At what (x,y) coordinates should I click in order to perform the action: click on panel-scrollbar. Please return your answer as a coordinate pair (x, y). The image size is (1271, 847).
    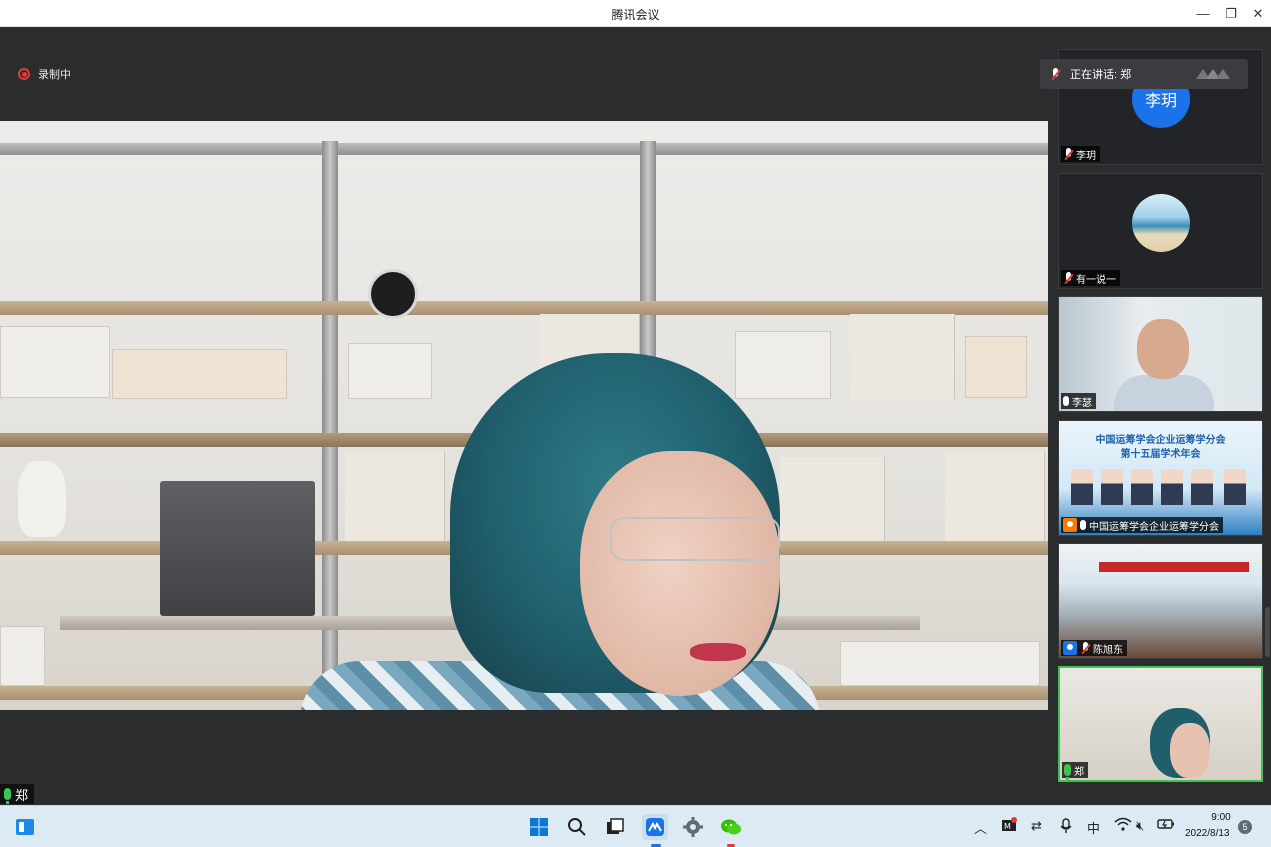
    Looking at the image, I should click on (1267, 632).